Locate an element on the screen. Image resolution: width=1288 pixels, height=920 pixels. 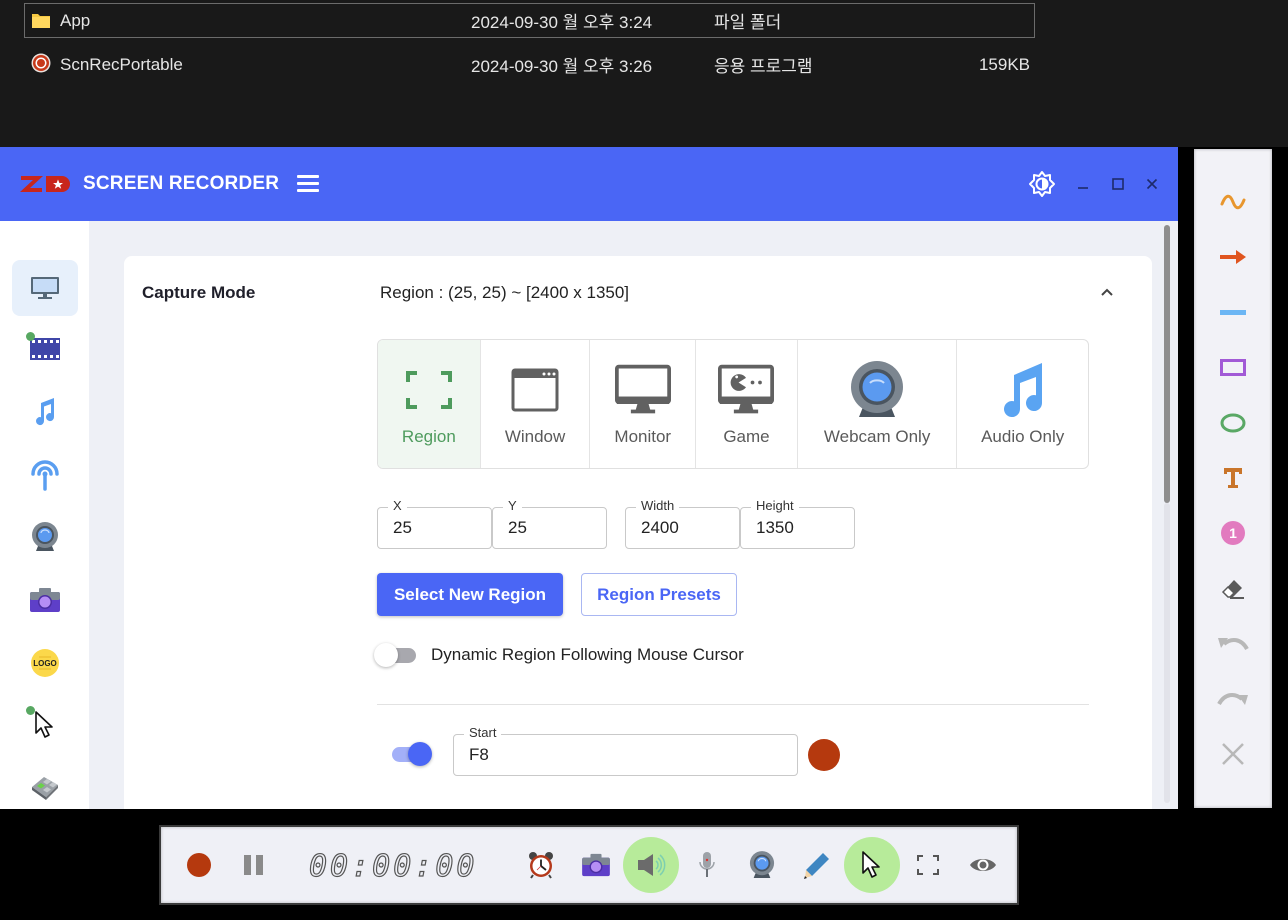
mode-region: Region is located at coordinates (429, 404).